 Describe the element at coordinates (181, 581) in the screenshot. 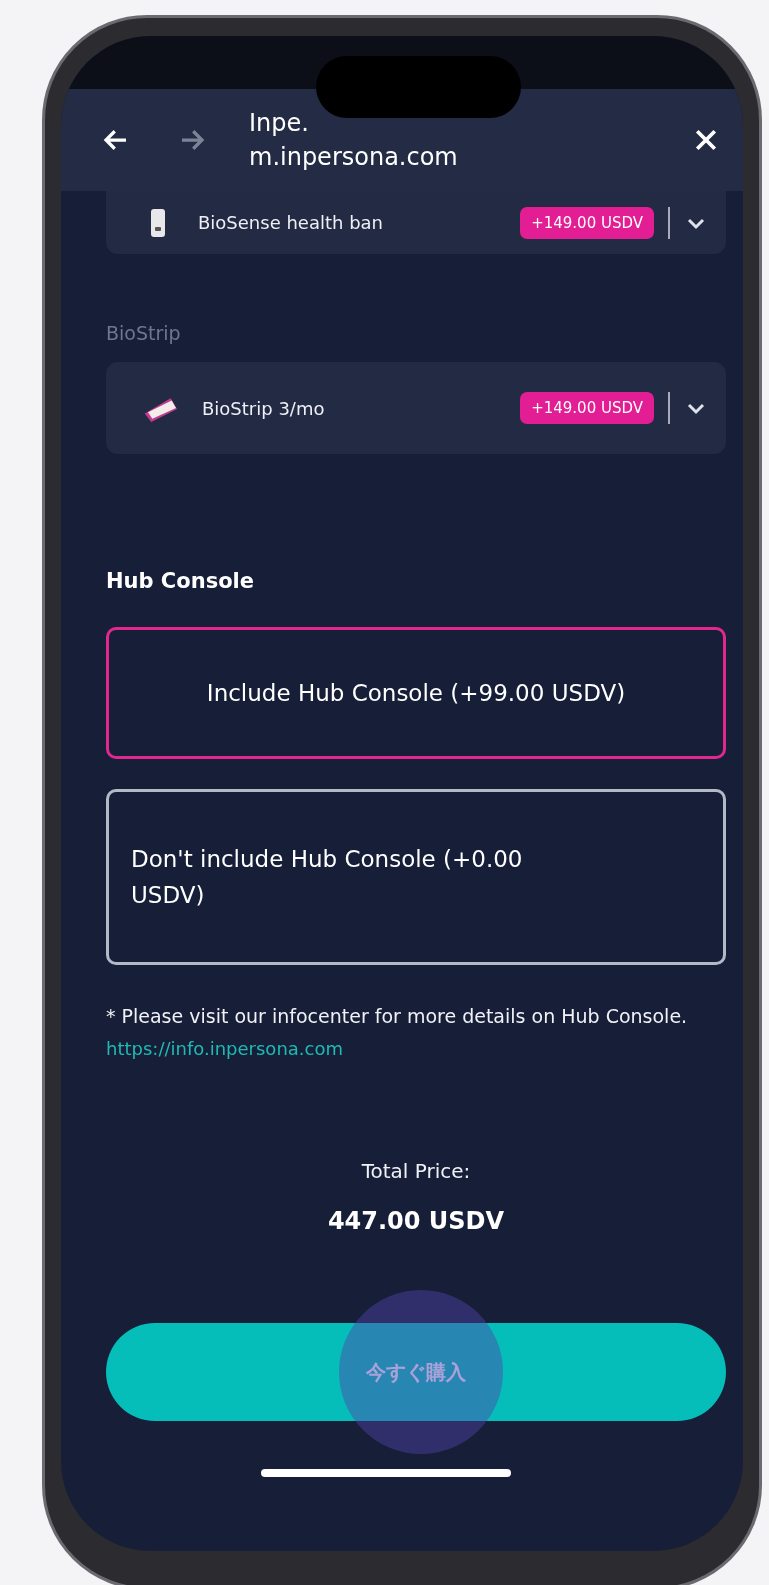

I see `section-heading: Hub Console` at that location.